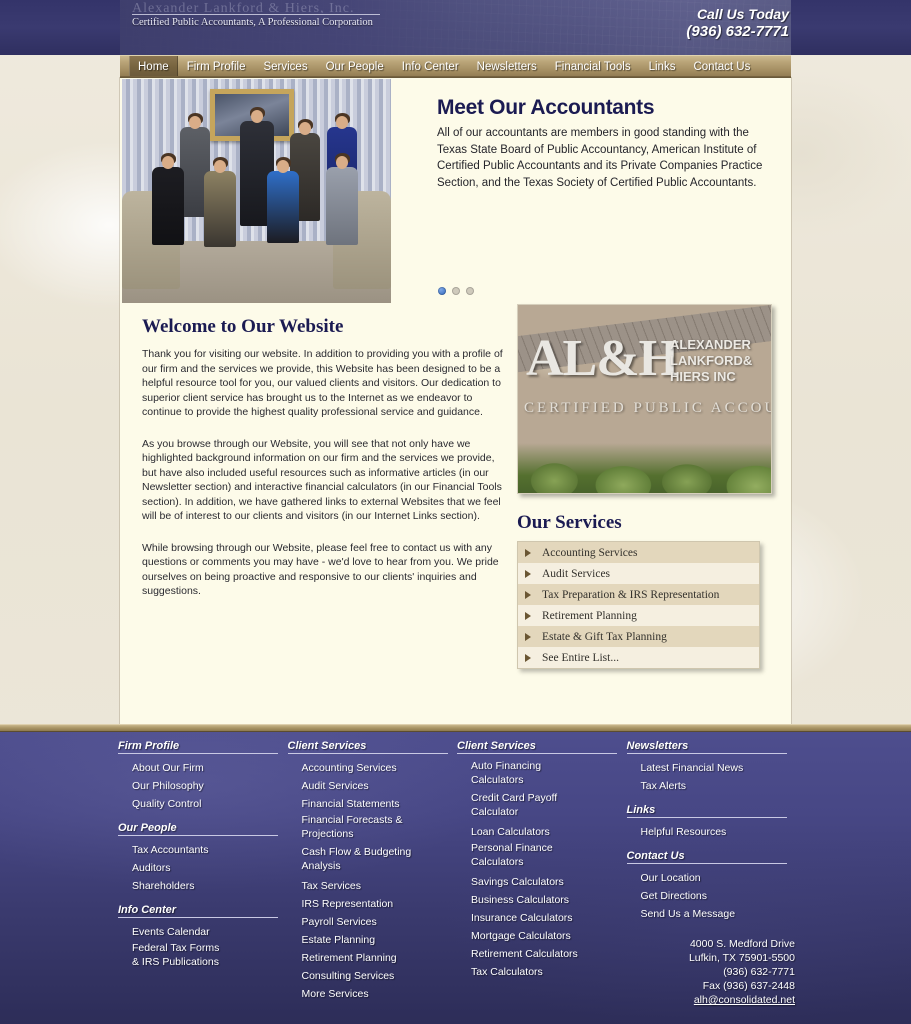 The height and width of the screenshot is (1024, 911). I want to click on service-list-item-label: Tax Preparation & IRS Representation, so click(631, 594).